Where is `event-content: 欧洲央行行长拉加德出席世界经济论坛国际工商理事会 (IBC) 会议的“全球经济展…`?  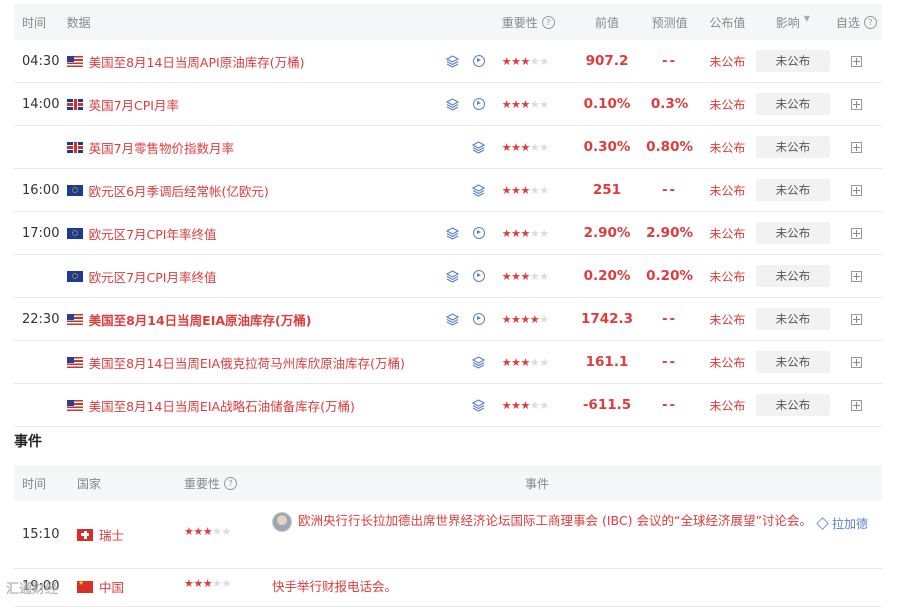 event-content: 欧洲央行行长拉加德出席世界经济论坛国际工商理事会 (IBC) 会议的“全球经济展… is located at coordinates (577, 521).